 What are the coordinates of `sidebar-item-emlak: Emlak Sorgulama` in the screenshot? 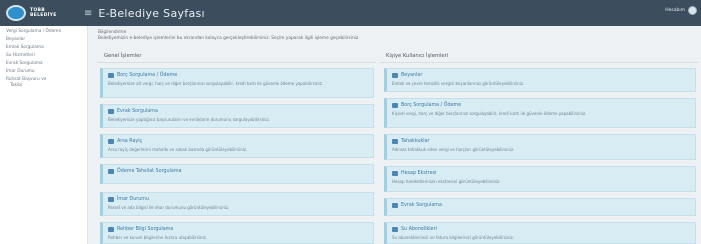 It's located at (43, 46).